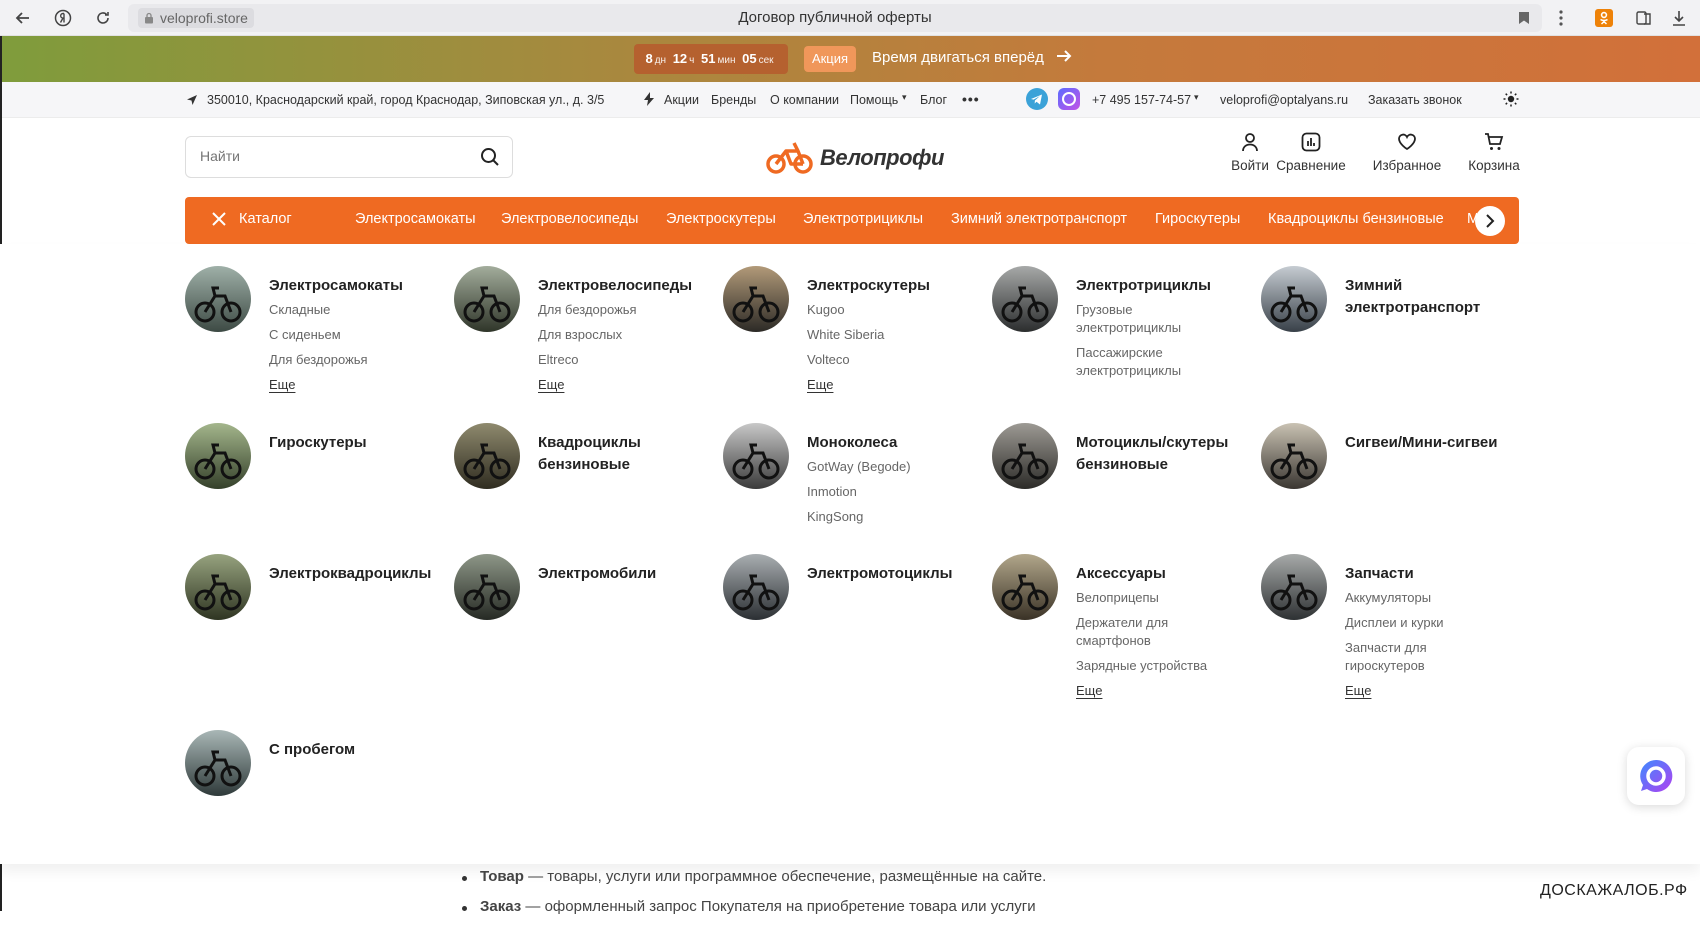 This screenshot has width=1700, height=928. Describe the element at coordinates (887, 517) in the screenshot. I see `subcategory-link: KingSong` at that location.